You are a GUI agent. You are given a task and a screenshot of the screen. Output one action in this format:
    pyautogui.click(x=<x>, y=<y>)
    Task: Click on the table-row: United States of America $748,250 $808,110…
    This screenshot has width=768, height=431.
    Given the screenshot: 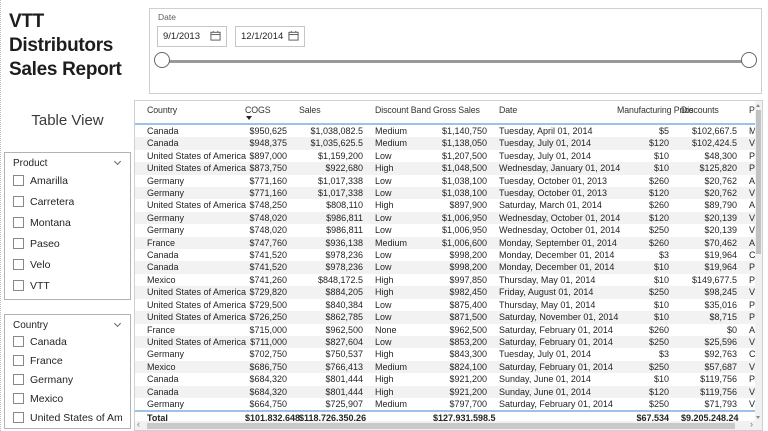 What is the action you would take?
    pyautogui.click(x=445, y=205)
    